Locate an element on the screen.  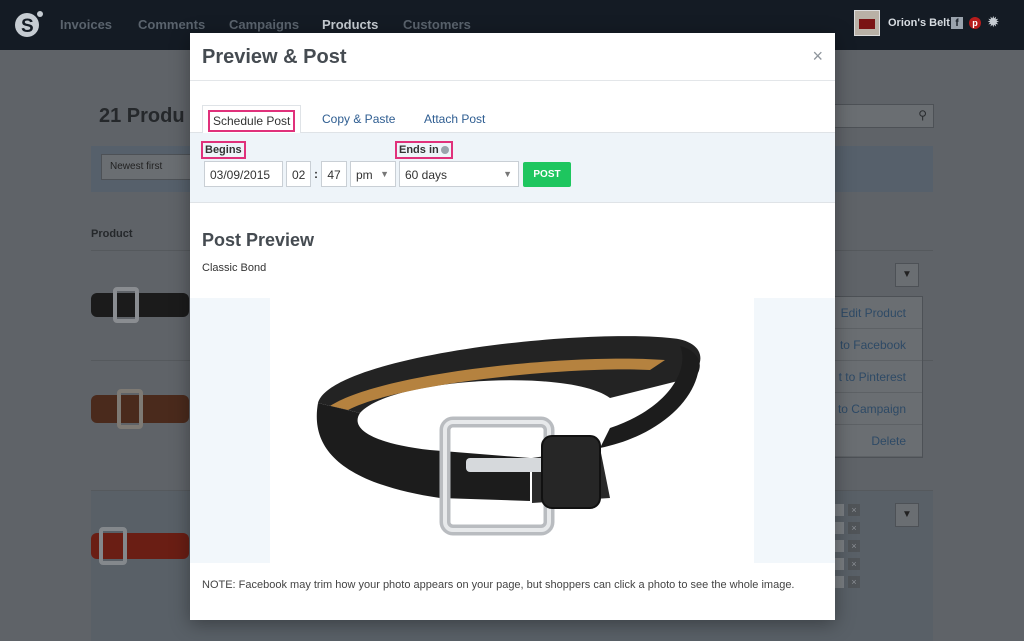
modal-title: Preview & Post is located at coordinates (274, 57).